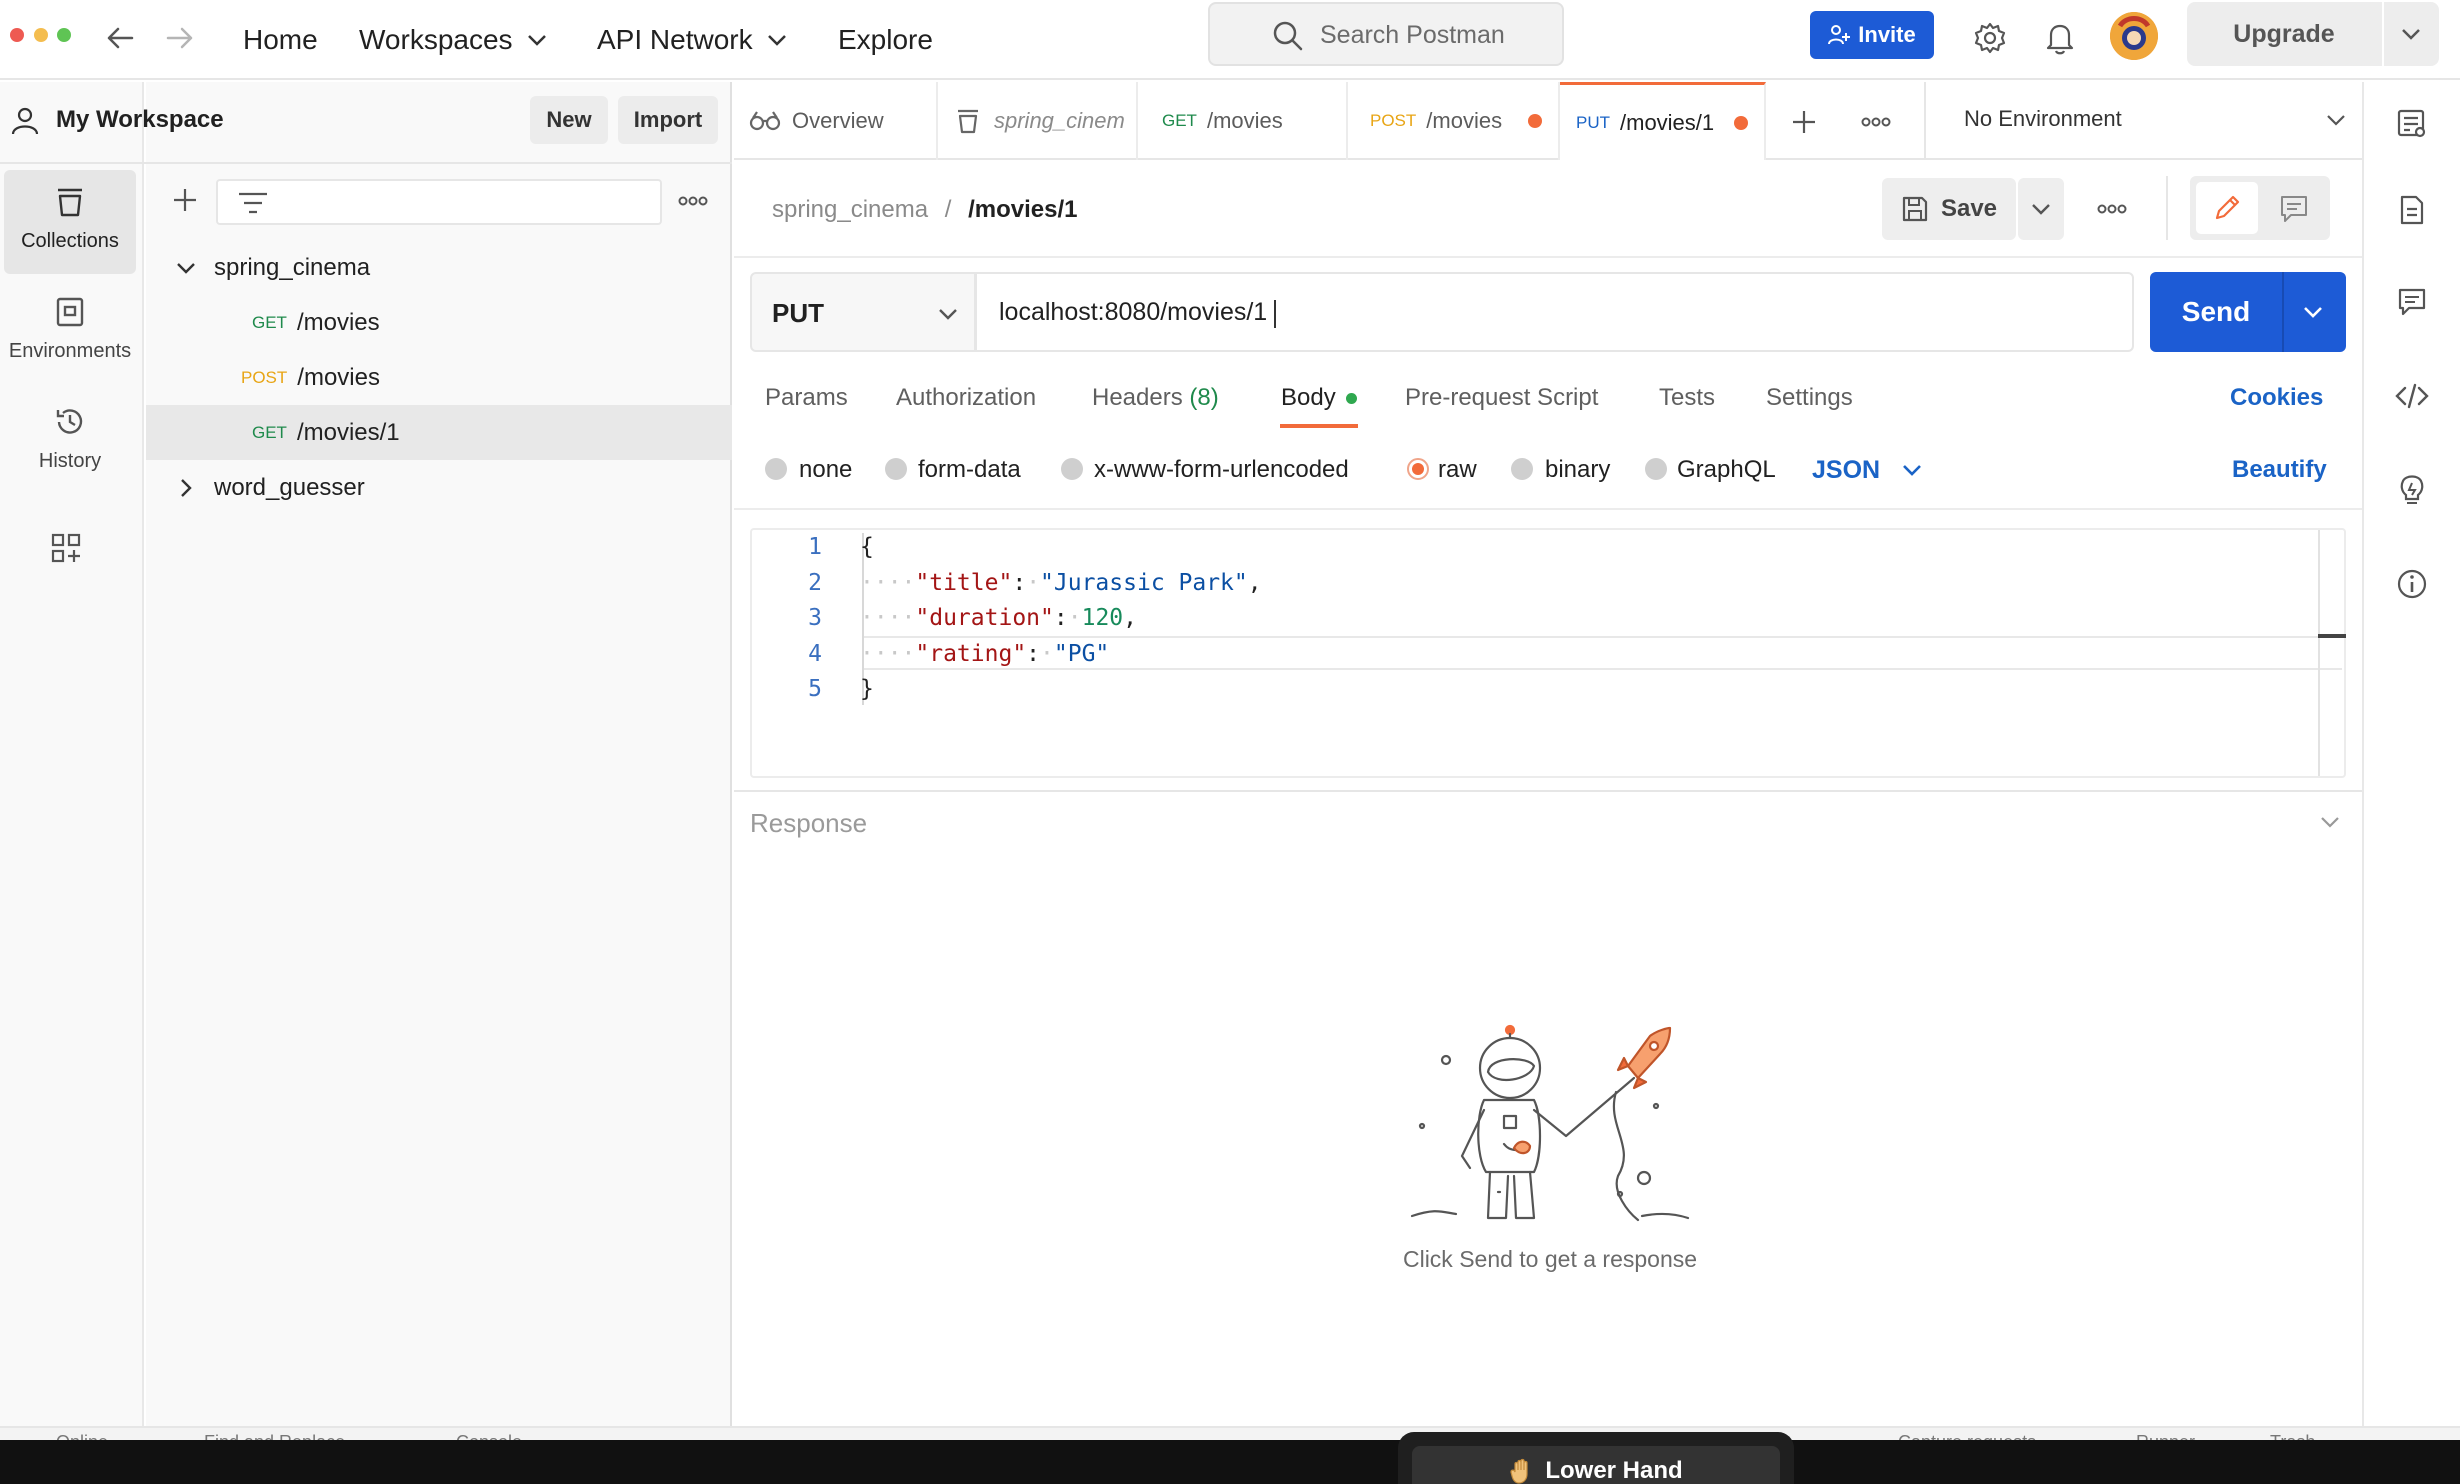  What do you see at coordinates (1548, 791) in the screenshot?
I see `response-divider` at bounding box center [1548, 791].